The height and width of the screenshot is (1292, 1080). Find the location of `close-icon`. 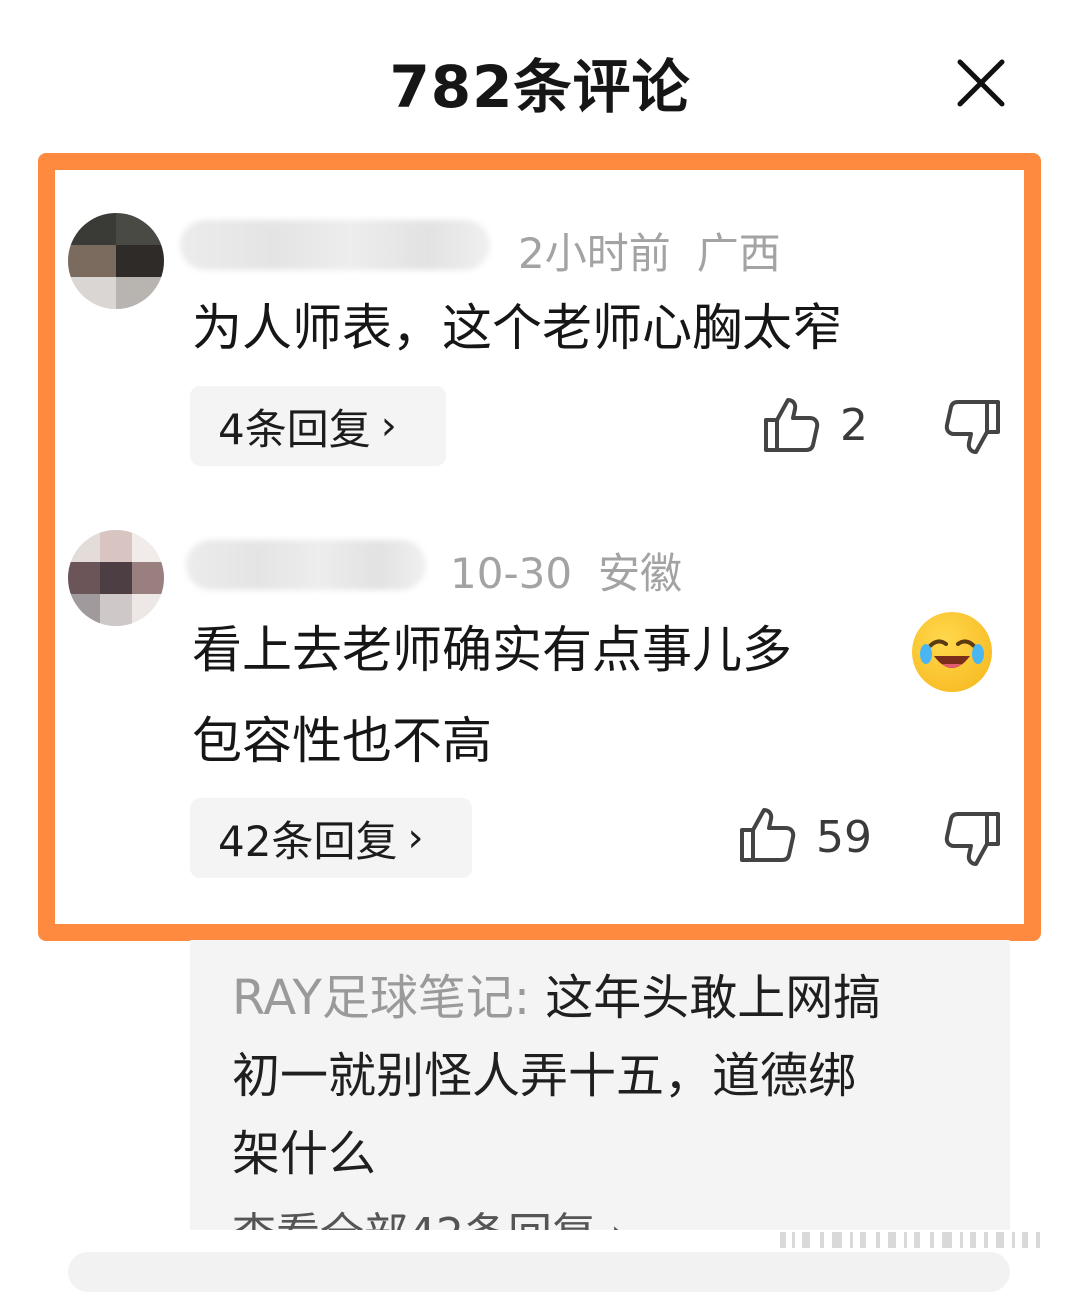

close-icon is located at coordinates (981, 83).